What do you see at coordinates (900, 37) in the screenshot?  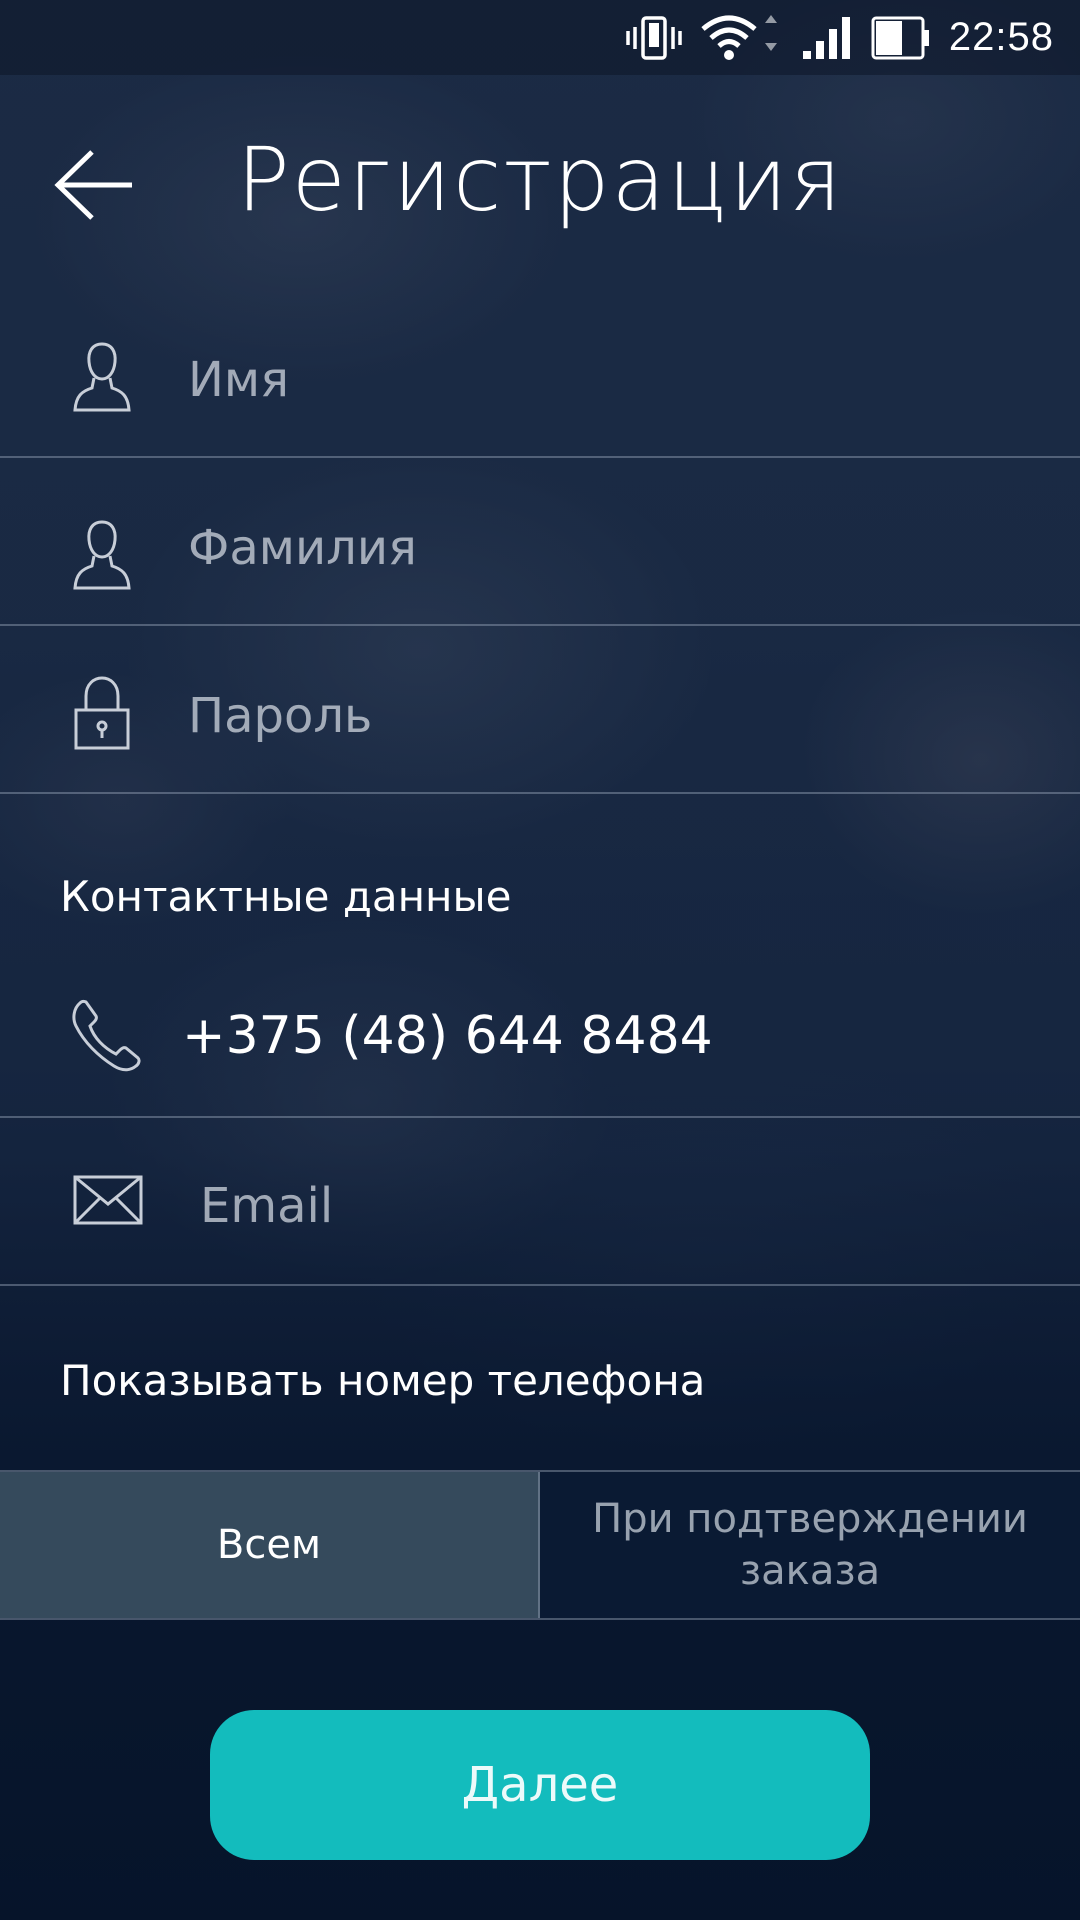 I see `battery-icon` at bounding box center [900, 37].